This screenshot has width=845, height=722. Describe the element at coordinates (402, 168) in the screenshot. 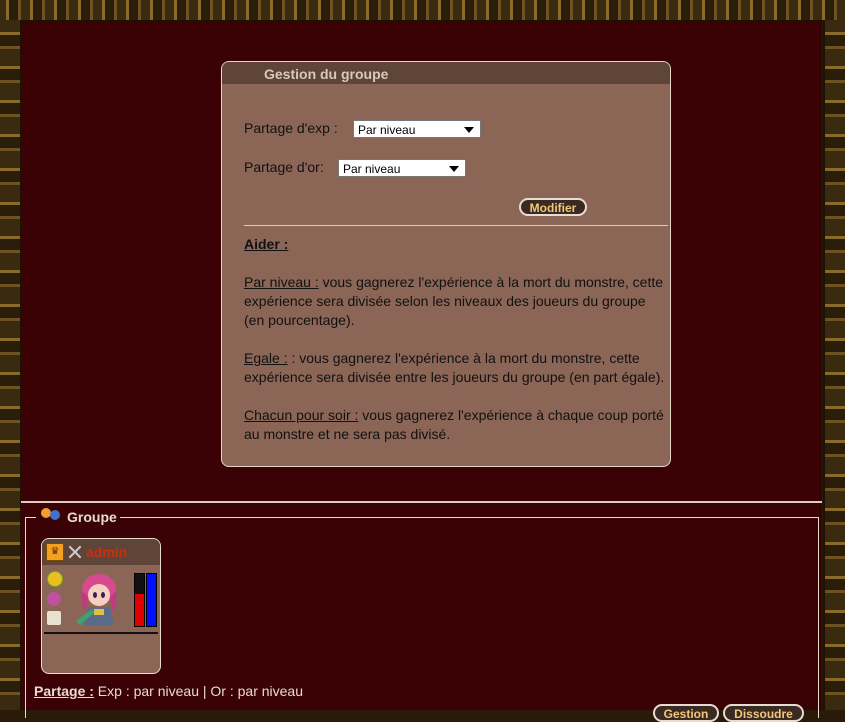

I see `gold-share-select: Par niveau` at that location.